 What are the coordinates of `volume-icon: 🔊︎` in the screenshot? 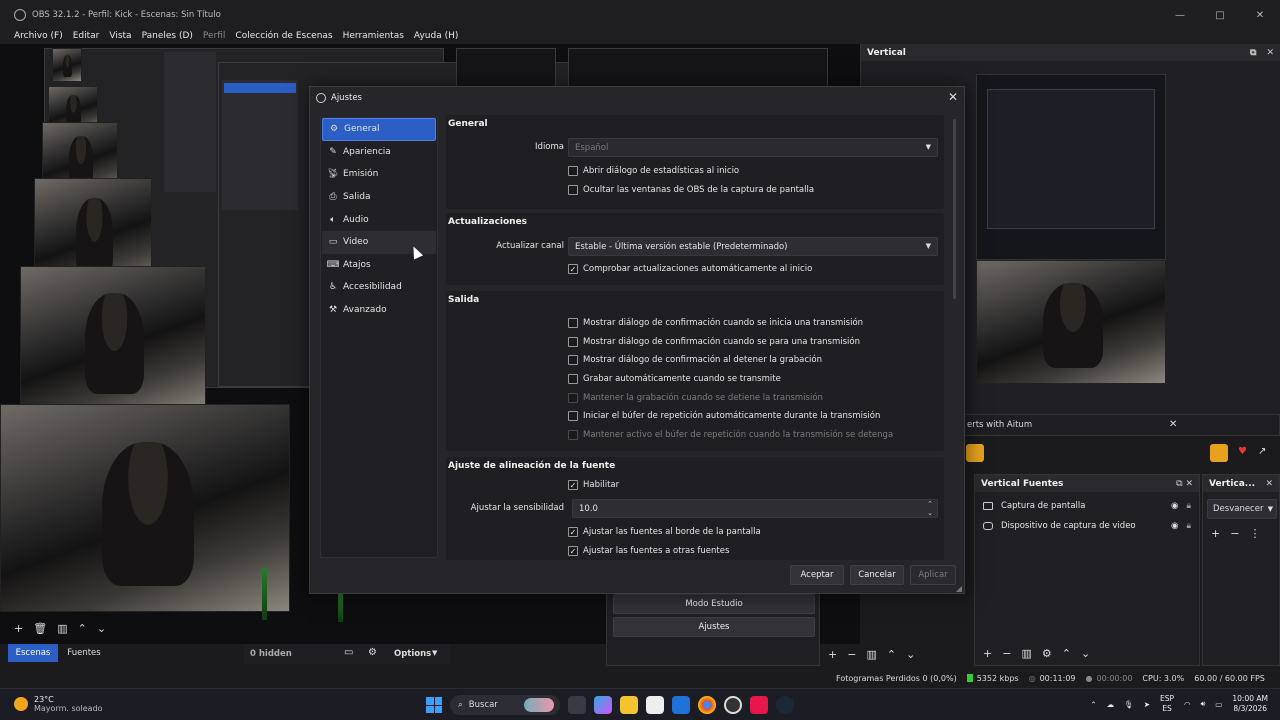 It's located at (1203, 704).